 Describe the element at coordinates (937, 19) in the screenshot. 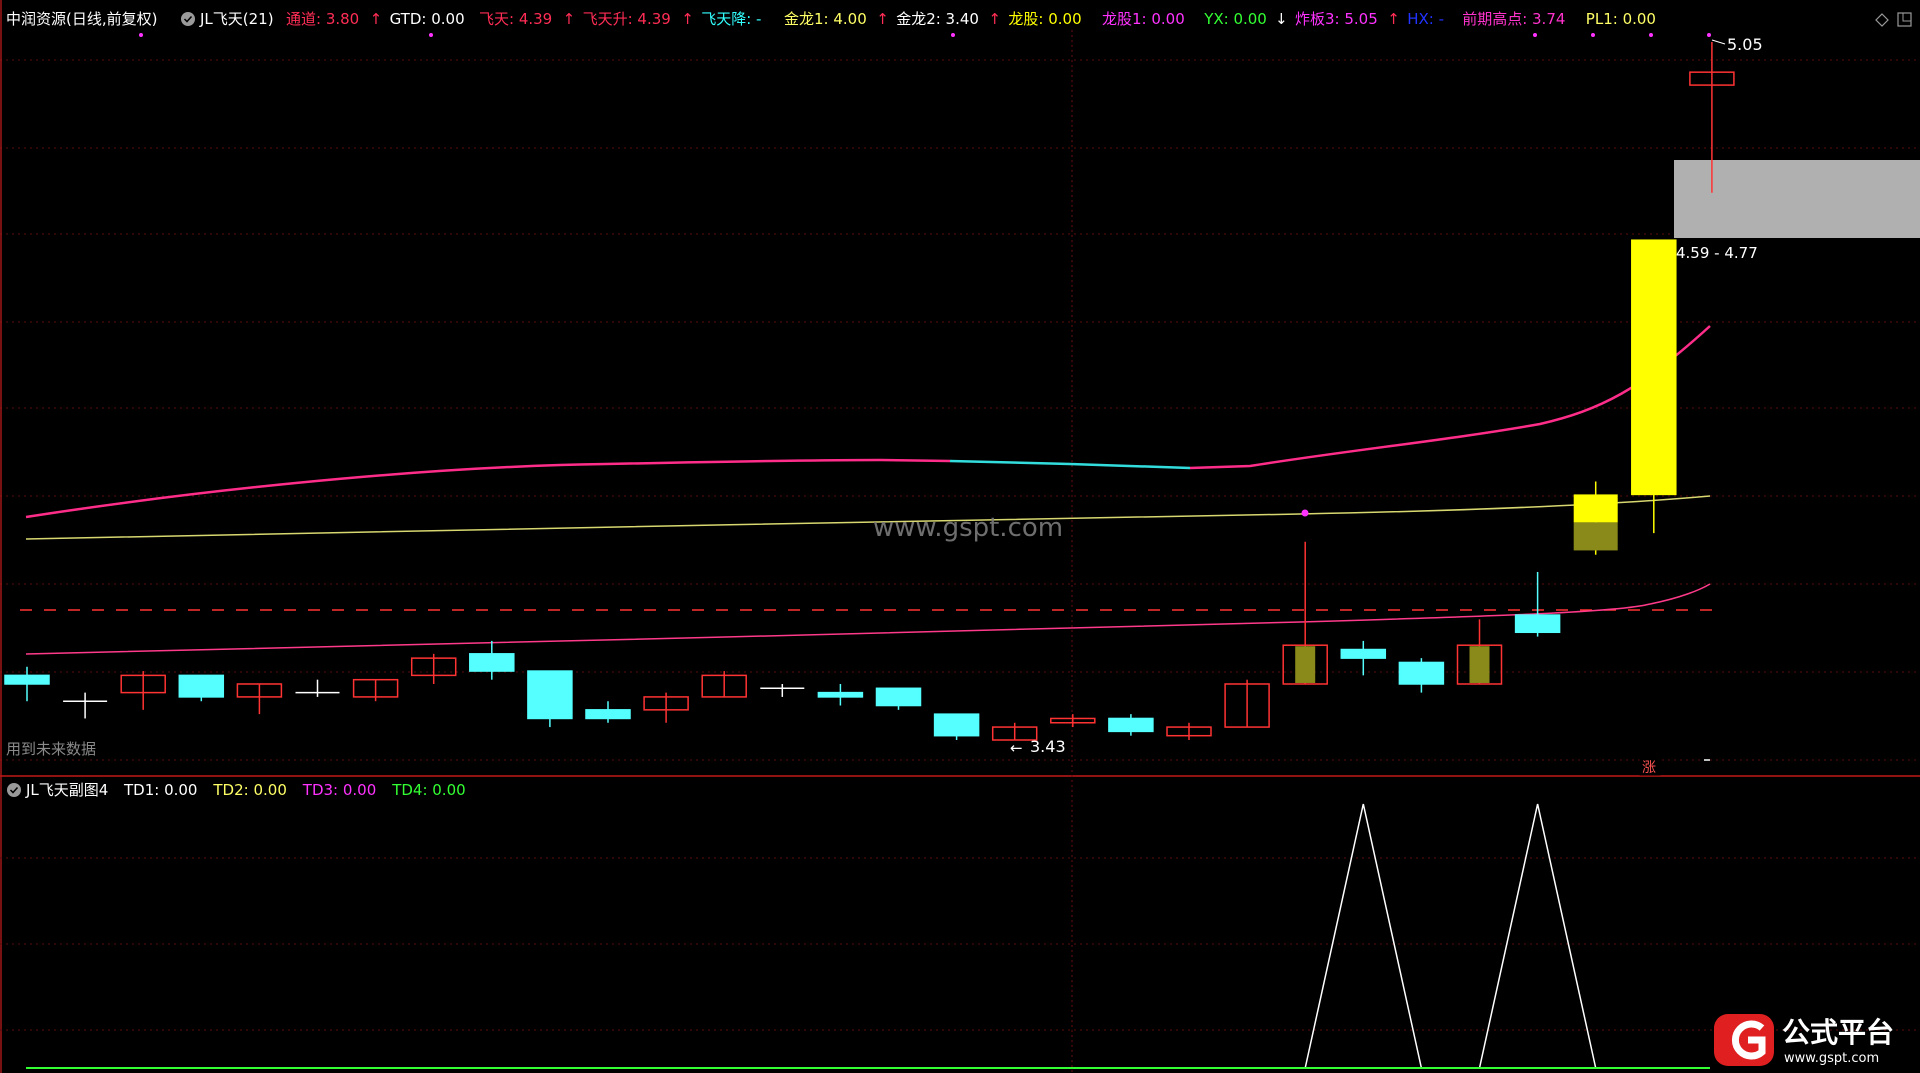

I see `legend-item: 金龙2: 3.40` at that location.